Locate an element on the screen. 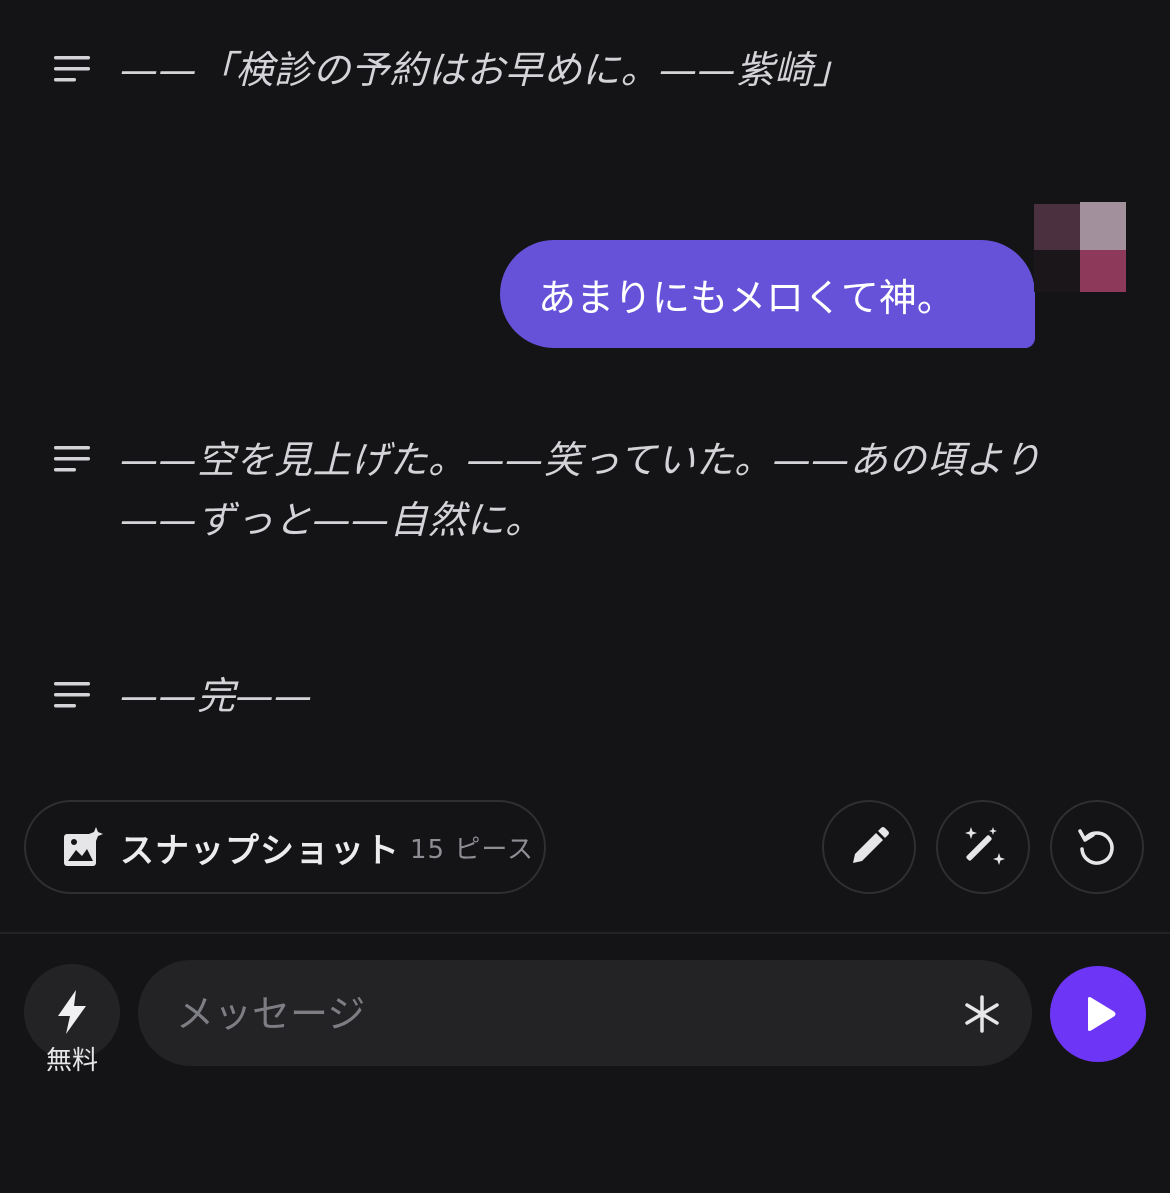 The height and width of the screenshot is (1193, 1170). snapshot-button: スナップショット 15 ピース is located at coordinates (285, 847).